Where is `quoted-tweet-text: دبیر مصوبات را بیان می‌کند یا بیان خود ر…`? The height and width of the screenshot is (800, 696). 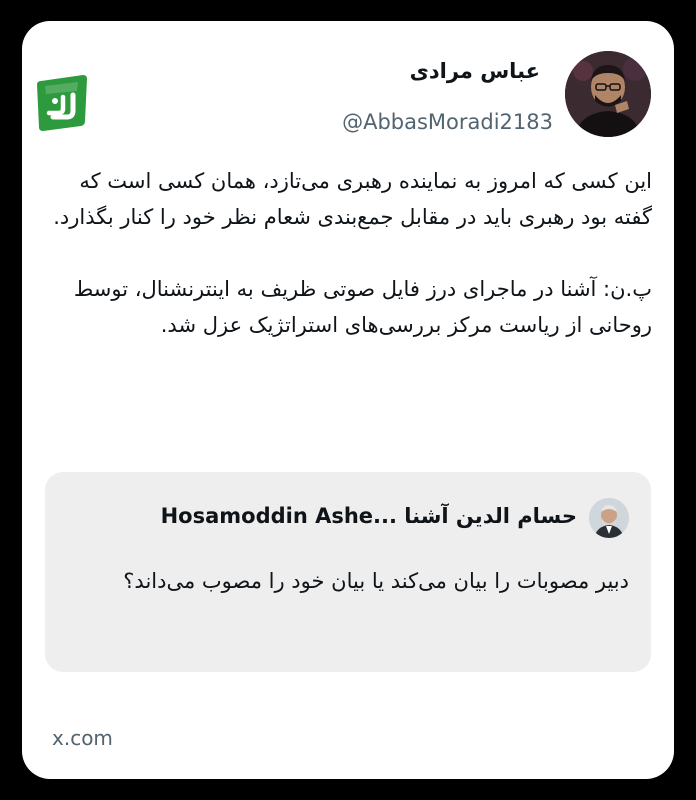 quoted-tweet-text: دبیر مصوبات را بیان می‌کند یا بیان خود ر… is located at coordinates (376, 581).